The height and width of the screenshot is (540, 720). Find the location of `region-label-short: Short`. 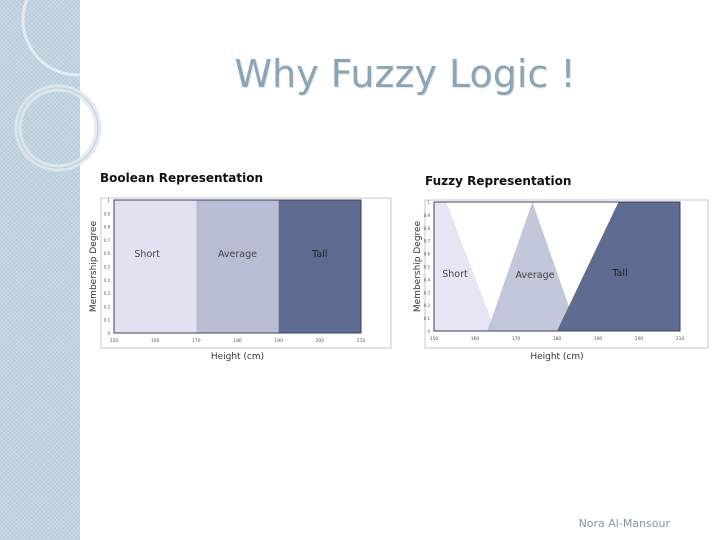

region-label-short: Short is located at coordinates (147, 254).